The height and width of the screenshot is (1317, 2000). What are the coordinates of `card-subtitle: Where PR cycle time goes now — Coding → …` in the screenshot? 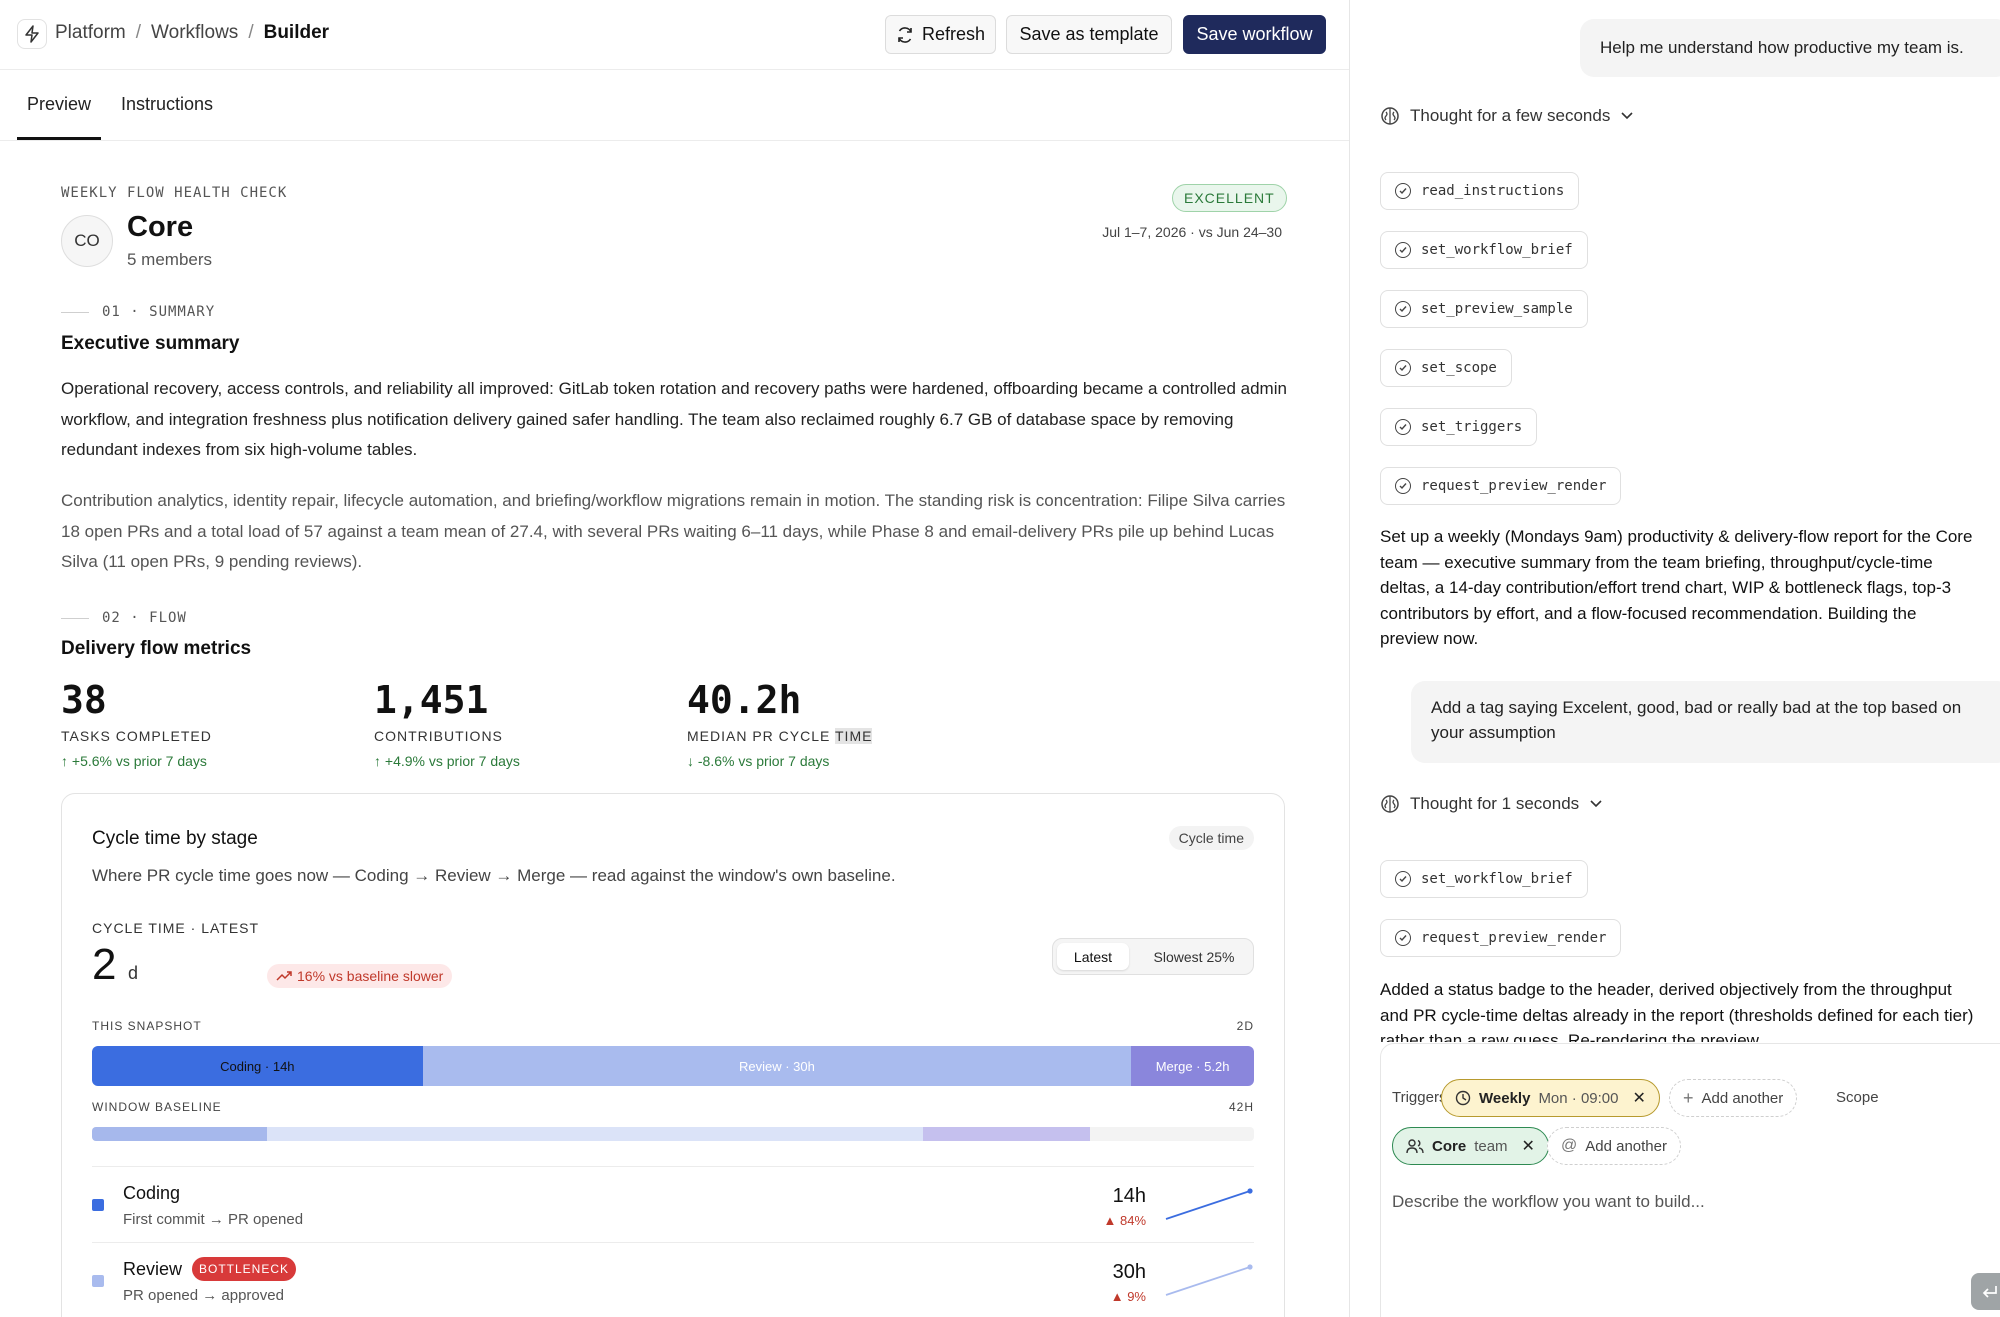 It's located at (494, 875).